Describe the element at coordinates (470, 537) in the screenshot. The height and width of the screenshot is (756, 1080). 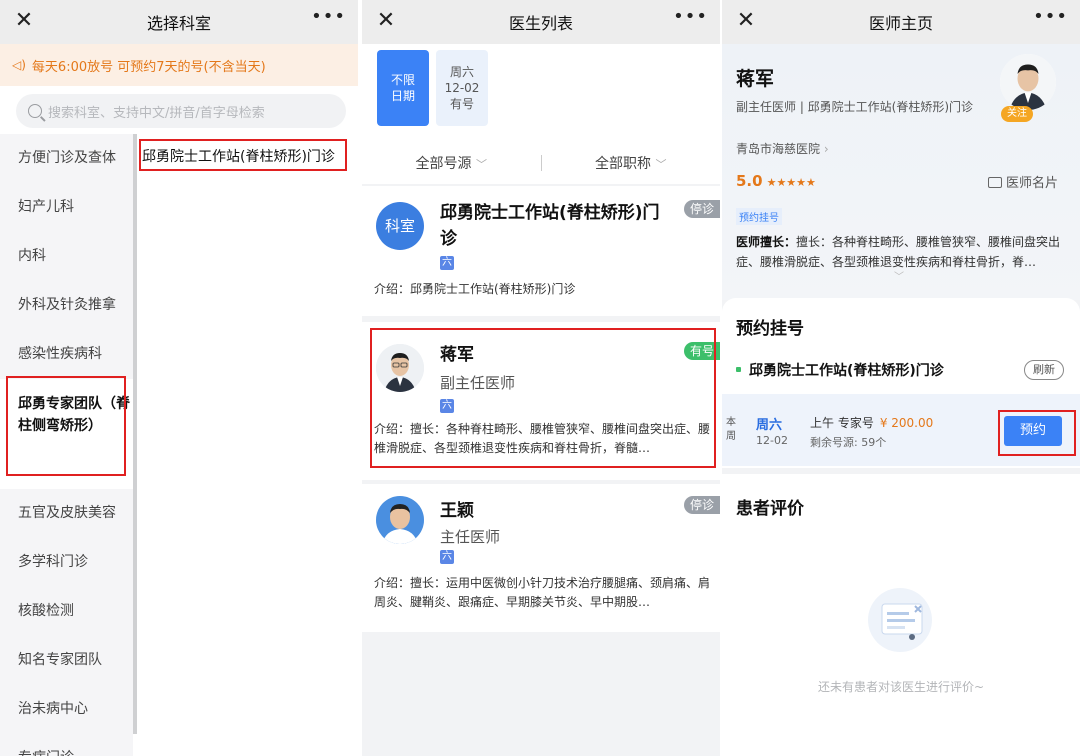
I see `doctor-title: 主任医师` at that location.